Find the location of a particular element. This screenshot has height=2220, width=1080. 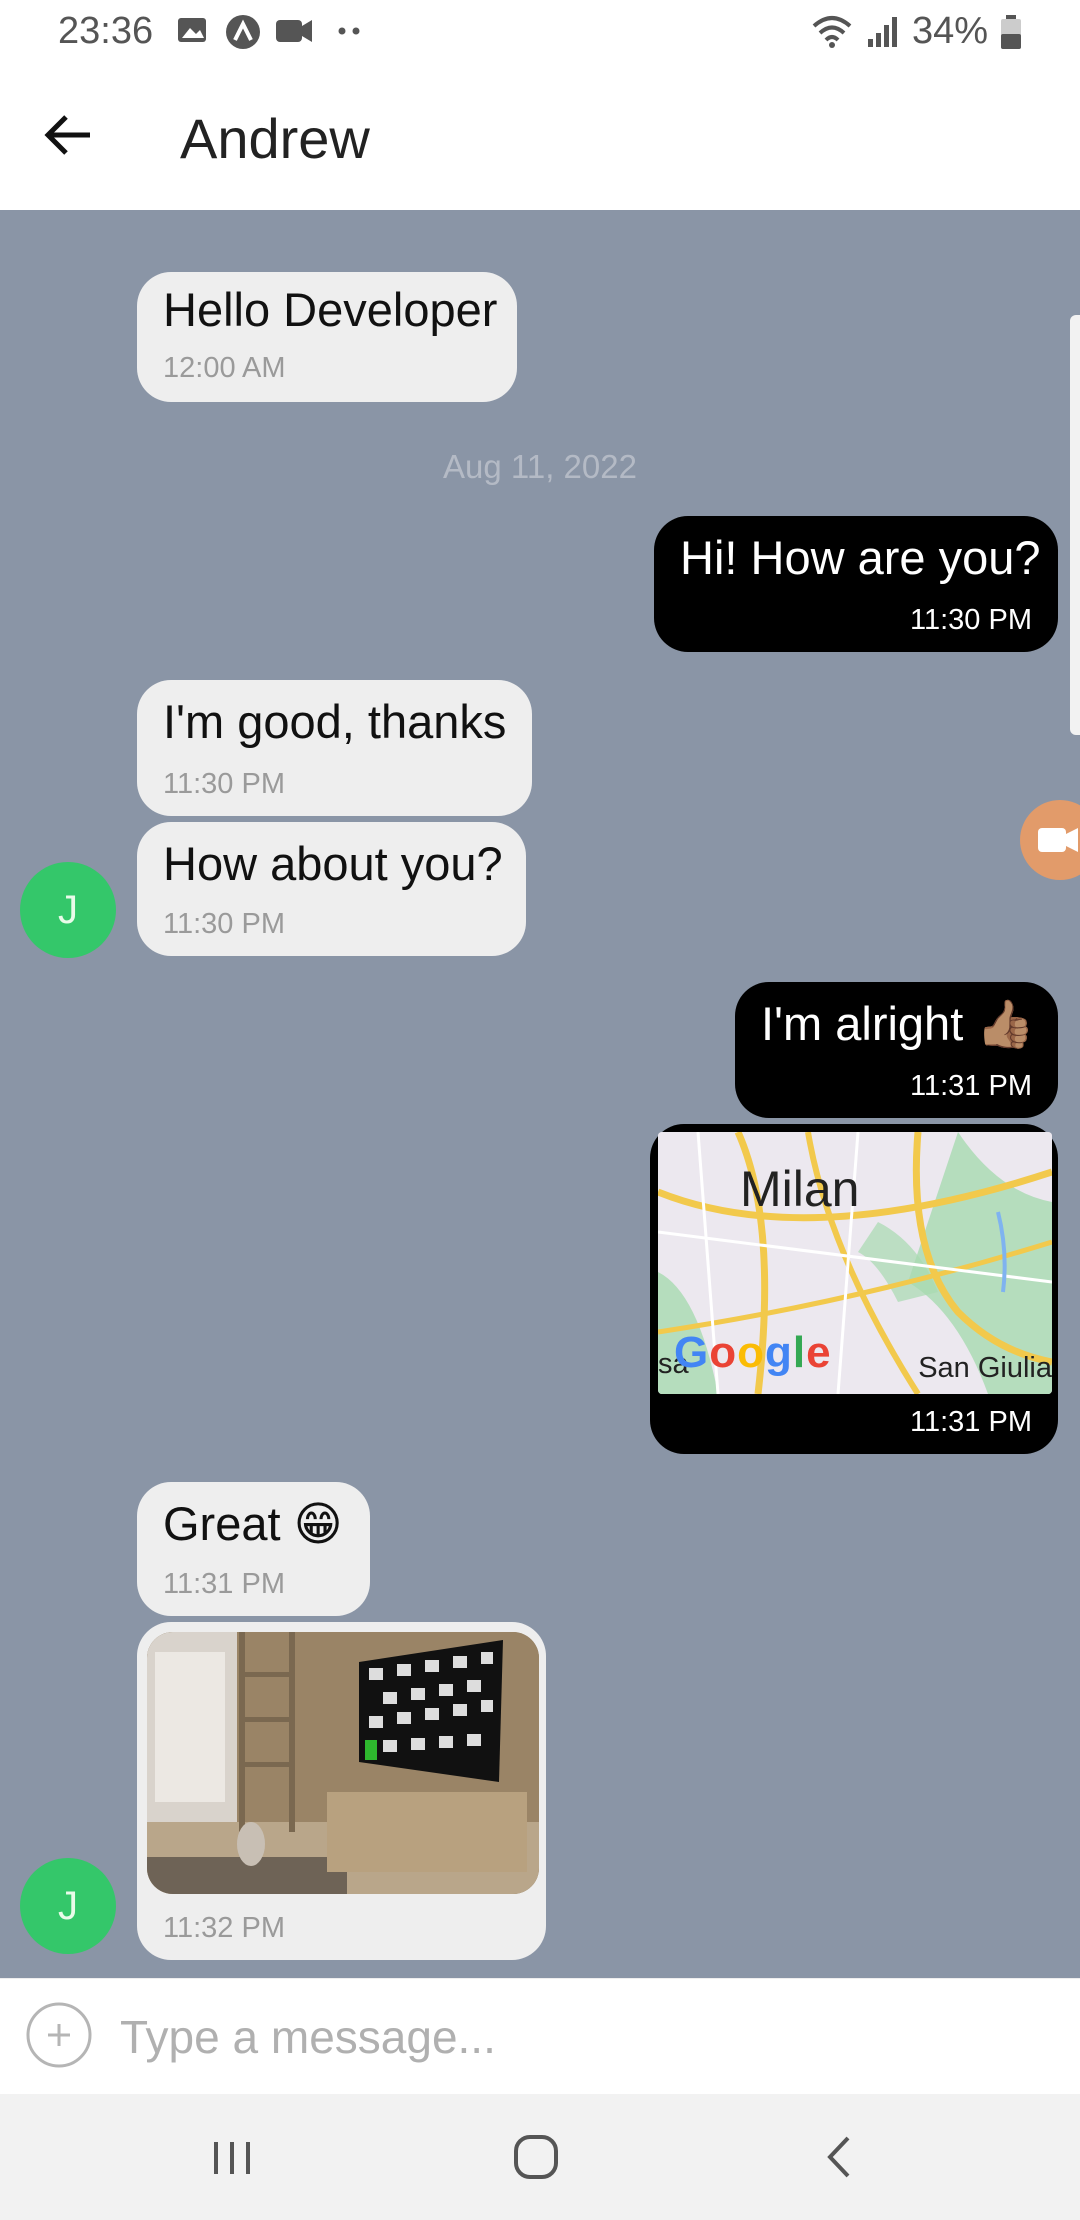

incoming-message: I'm good, thanks 11:30 PM is located at coordinates (334, 748).